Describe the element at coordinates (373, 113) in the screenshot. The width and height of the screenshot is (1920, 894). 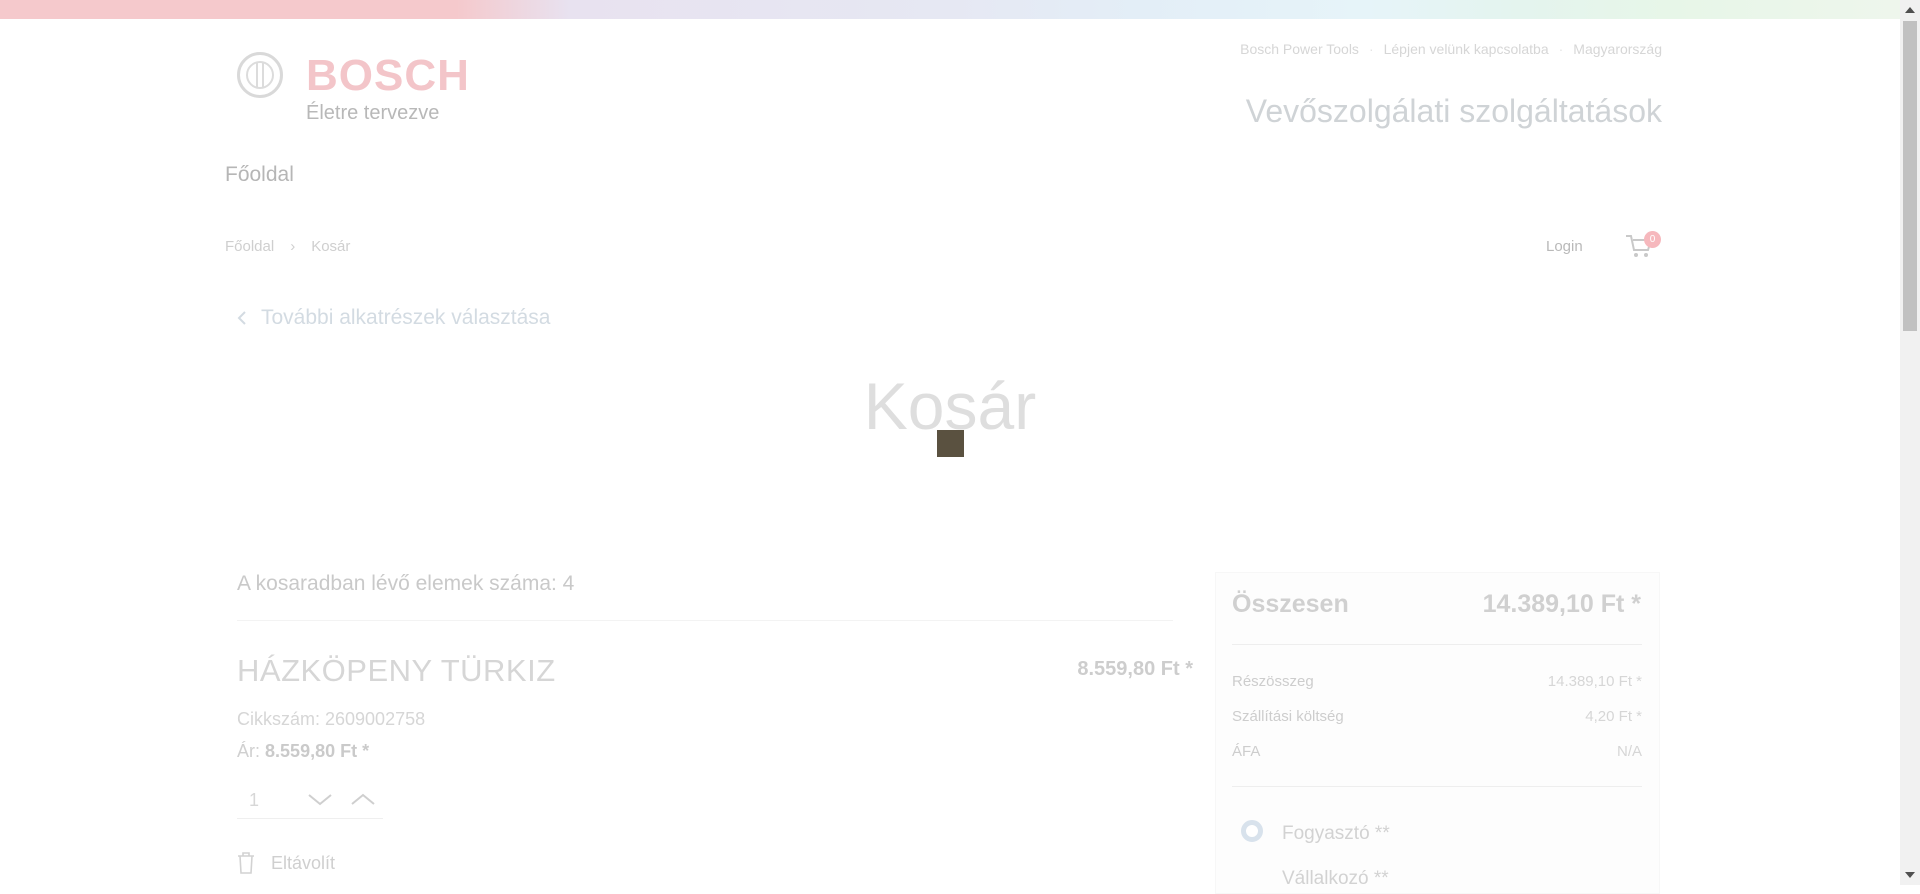
I see `brand-tagline: Életre tervezve` at that location.